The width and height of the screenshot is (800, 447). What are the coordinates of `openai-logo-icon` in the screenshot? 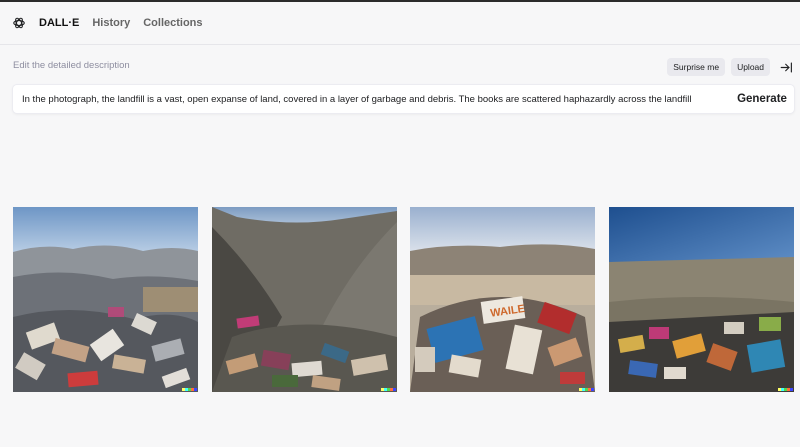 It's located at (19, 23).